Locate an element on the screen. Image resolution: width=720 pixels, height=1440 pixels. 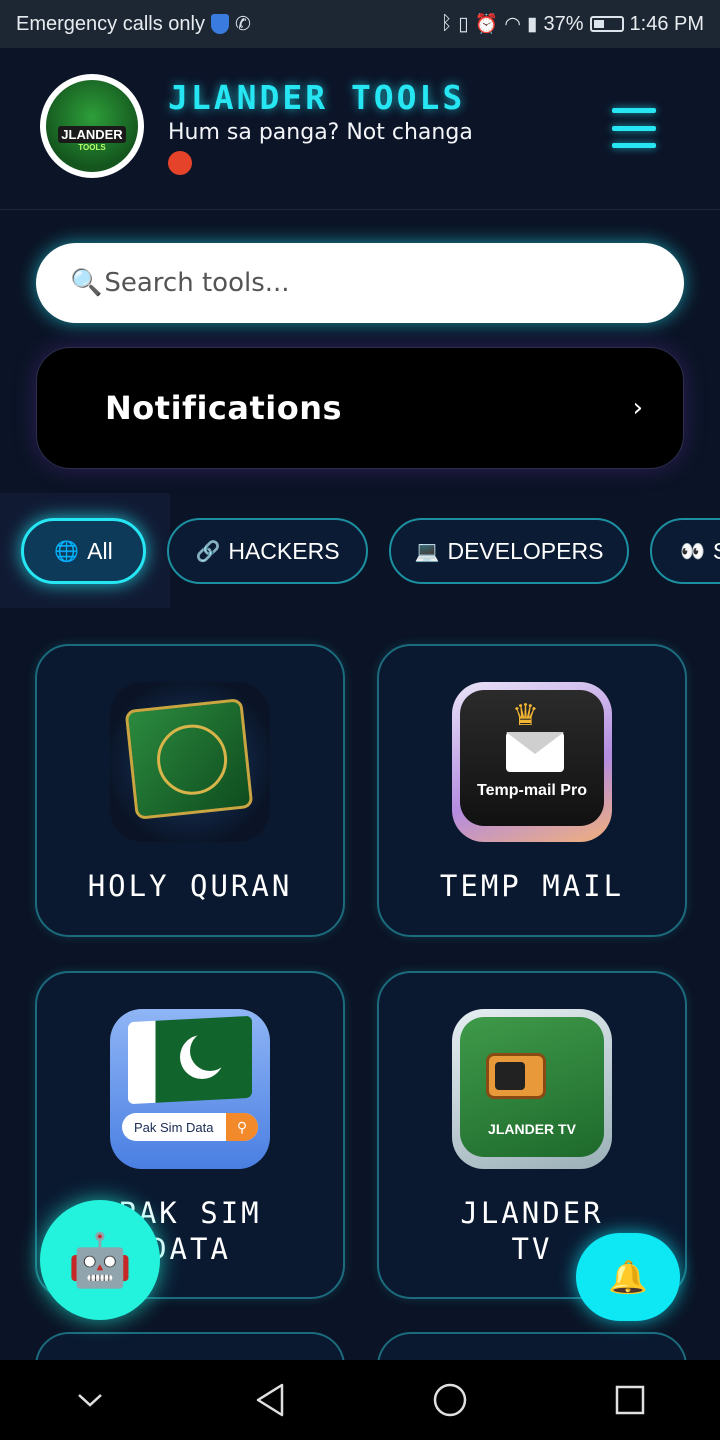
brand-subtitle: Hum sa panga? Not changa is located at coordinates (358, 148).